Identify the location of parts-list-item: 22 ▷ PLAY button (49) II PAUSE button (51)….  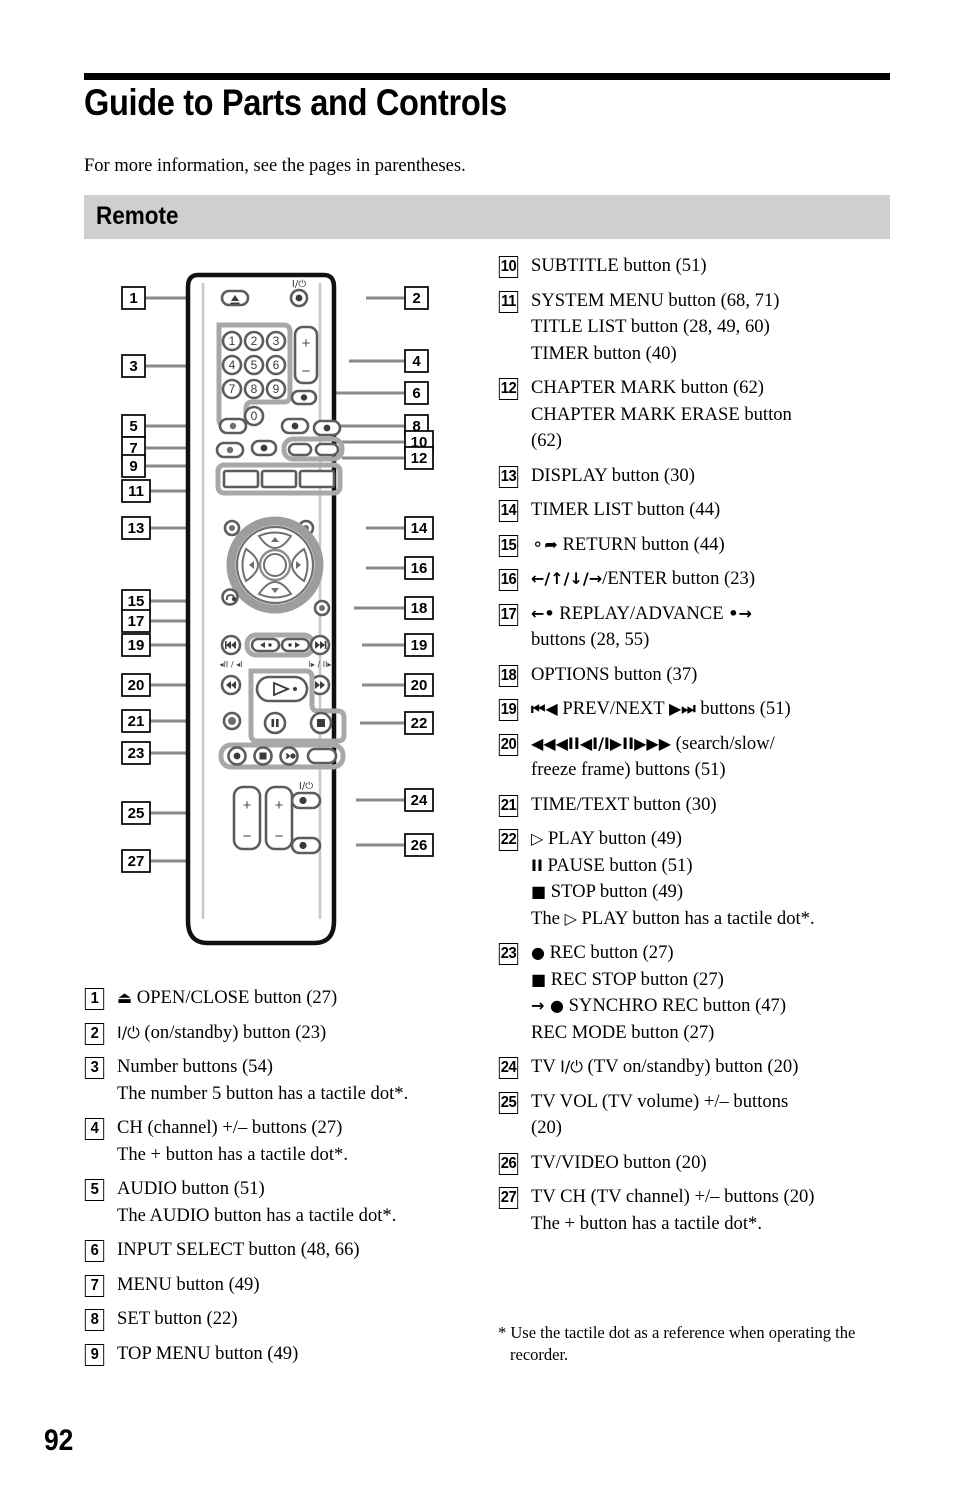
(696, 879).